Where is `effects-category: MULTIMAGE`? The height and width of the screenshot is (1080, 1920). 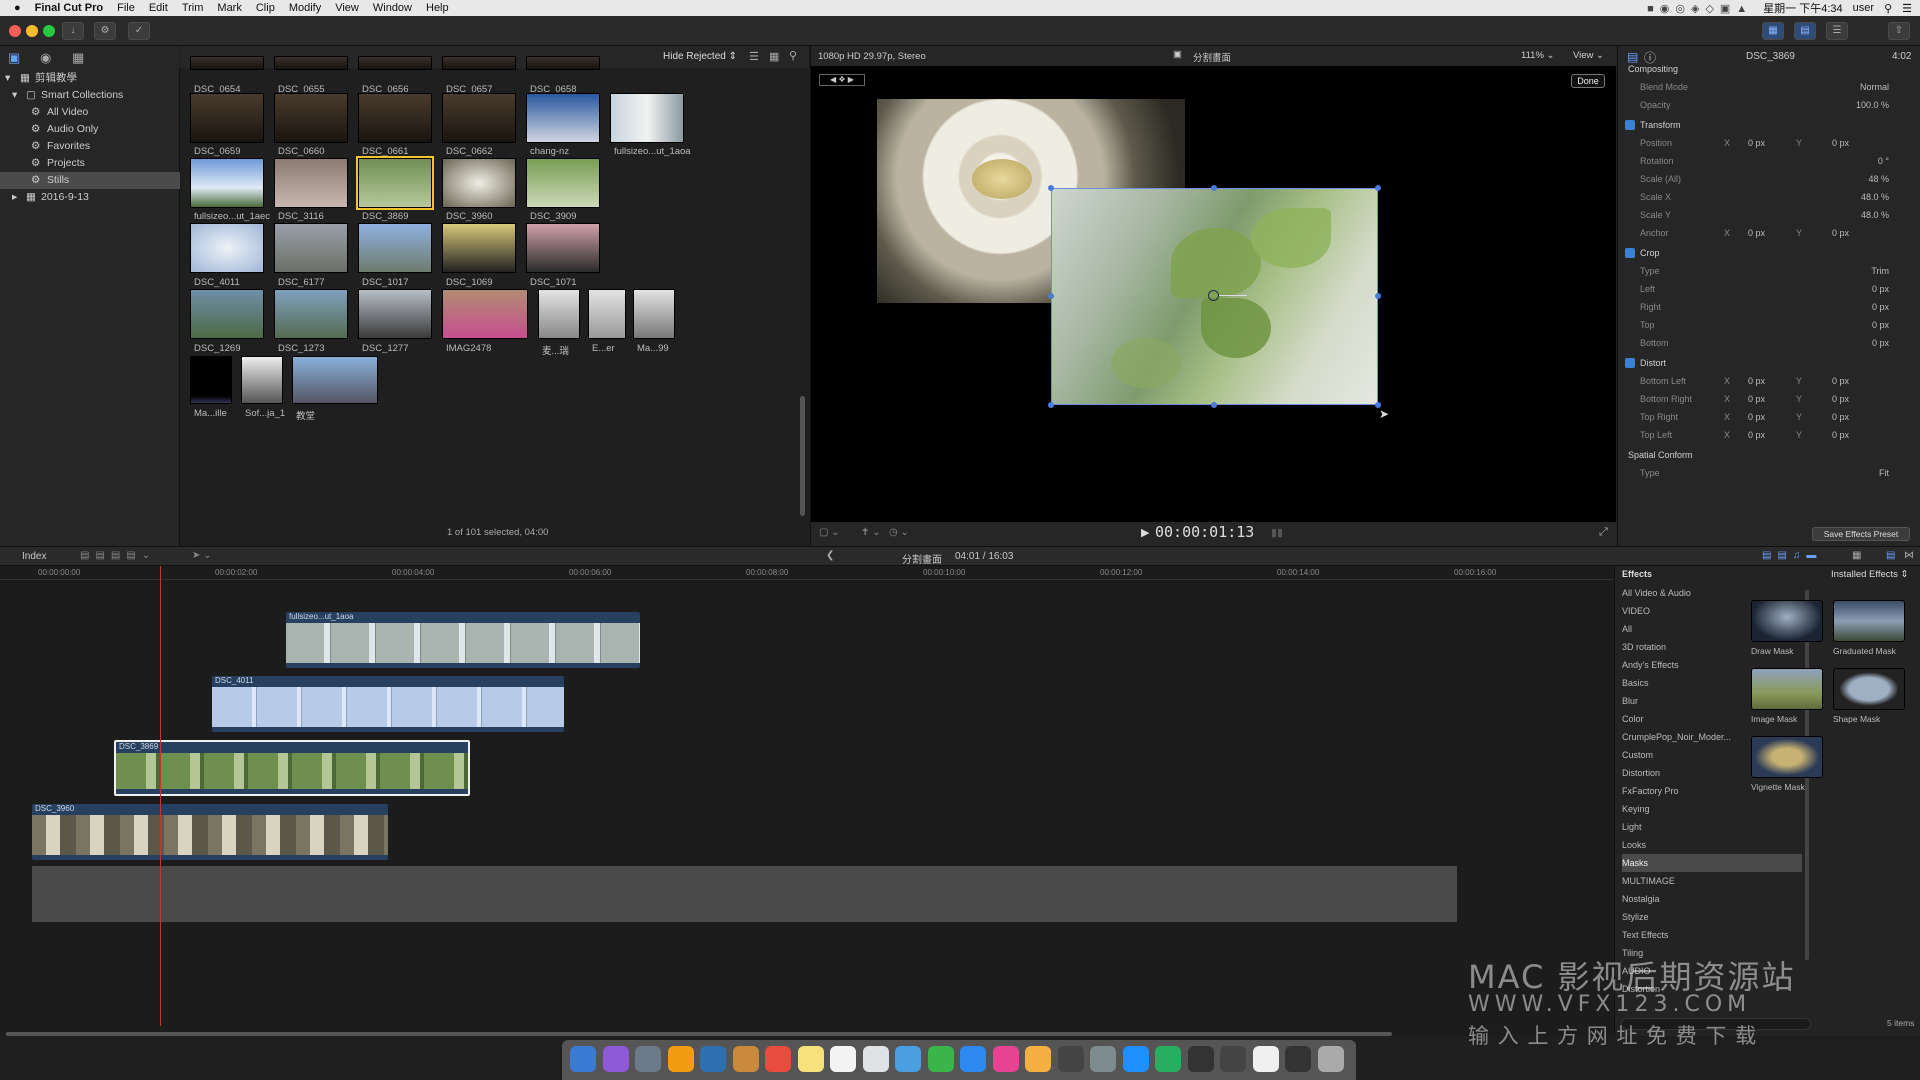 effects-category: MULTIMAGE is located at coordinates (1712, 881).